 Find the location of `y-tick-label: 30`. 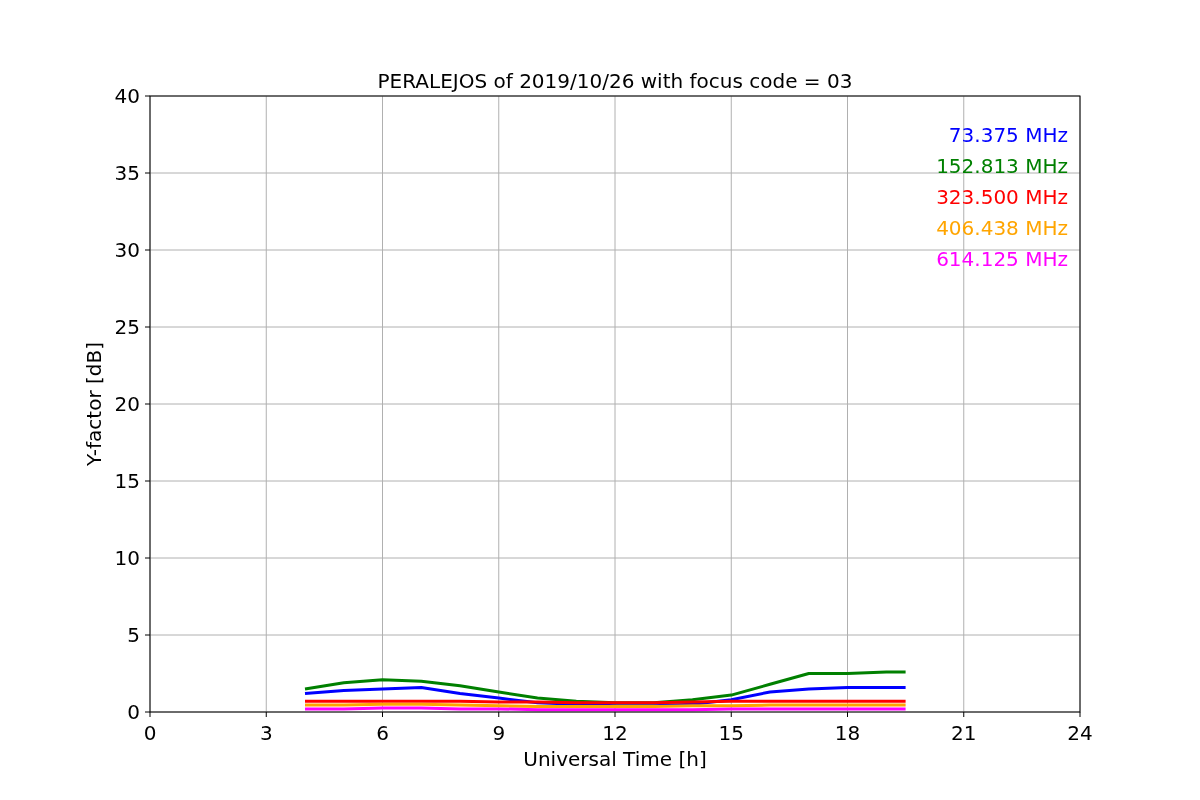

y-tick-label: 30 is located at coordinates (127, 250).